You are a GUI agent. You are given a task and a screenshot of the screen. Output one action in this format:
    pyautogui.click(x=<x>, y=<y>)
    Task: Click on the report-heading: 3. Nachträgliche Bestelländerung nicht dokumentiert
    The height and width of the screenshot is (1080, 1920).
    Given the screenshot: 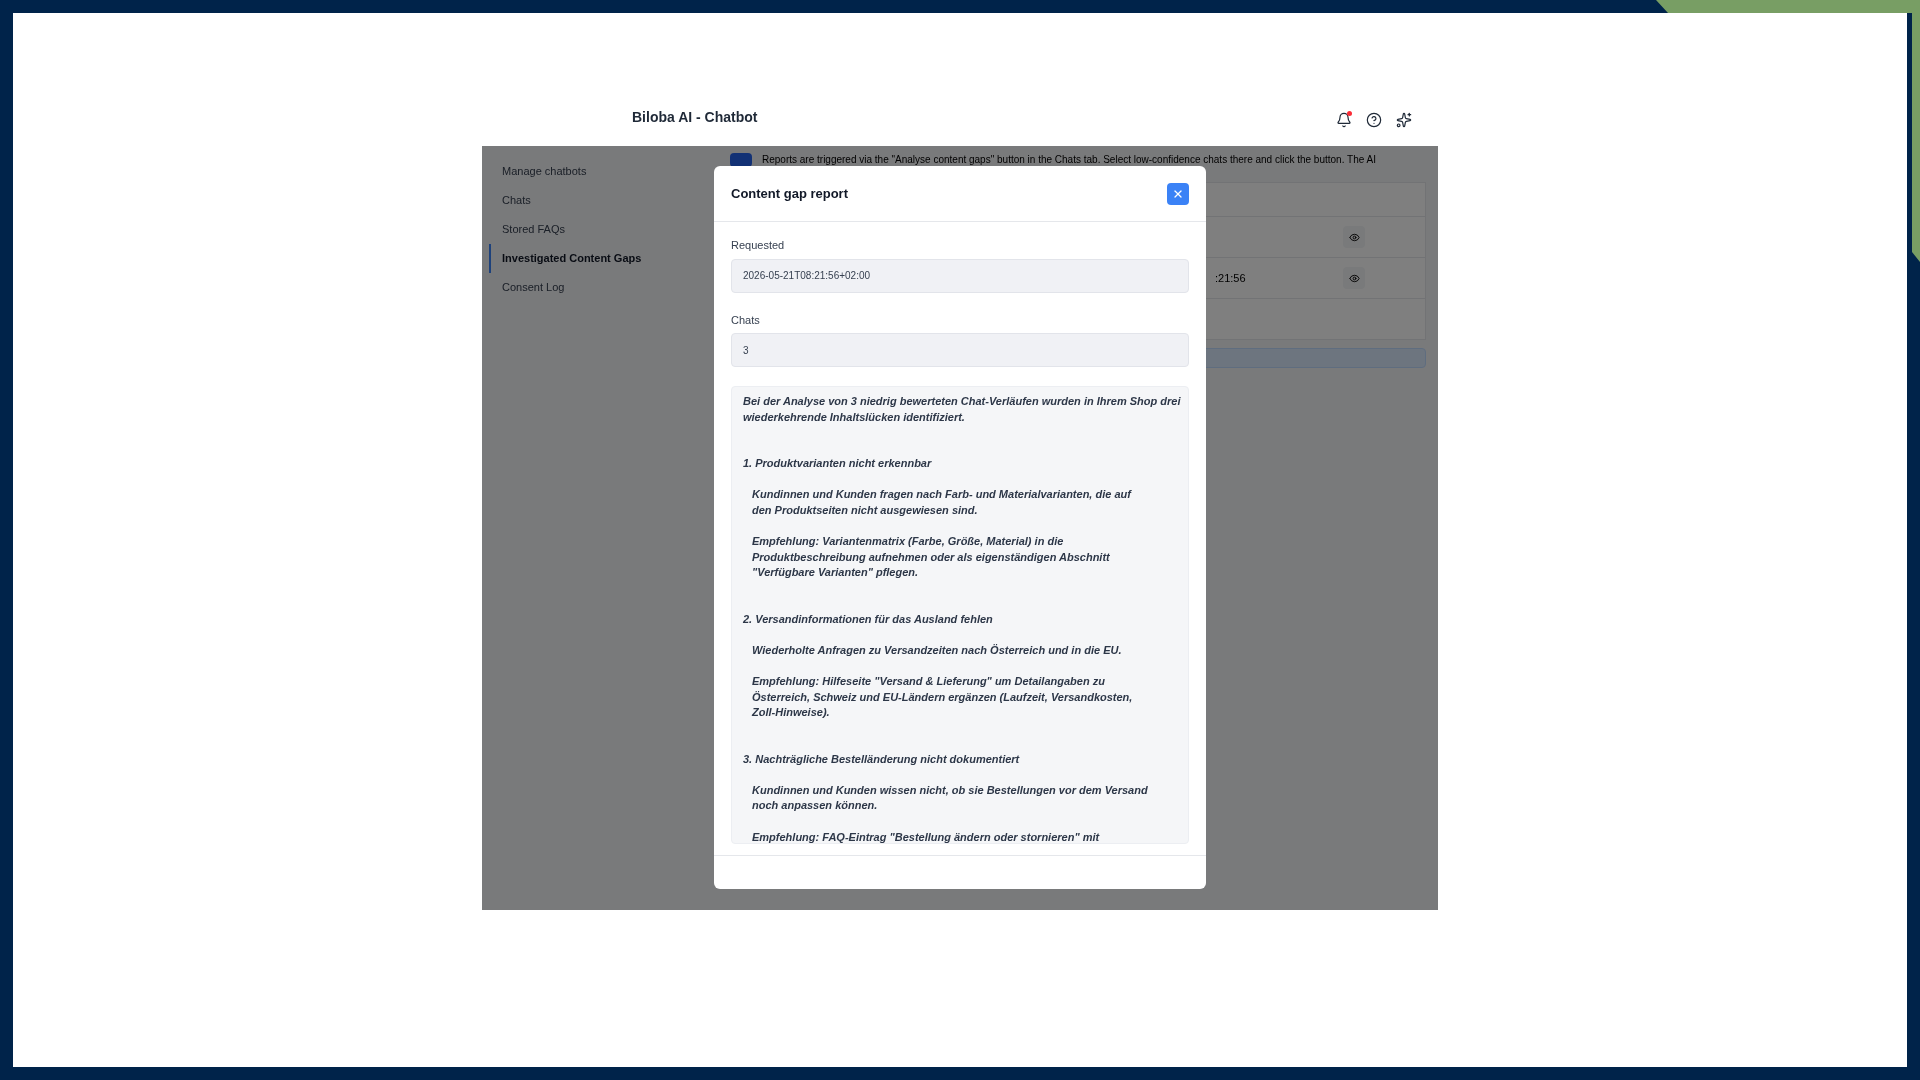 What is the action you would take?
    pyautogui.click(x=881, y=759)
    